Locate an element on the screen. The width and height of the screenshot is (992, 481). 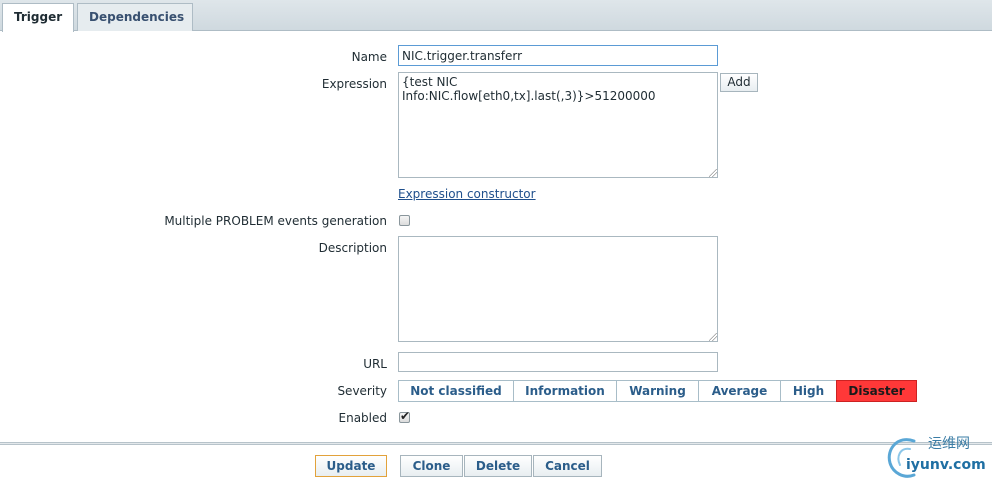
description-wrapper is located at coordinates (558, 289).